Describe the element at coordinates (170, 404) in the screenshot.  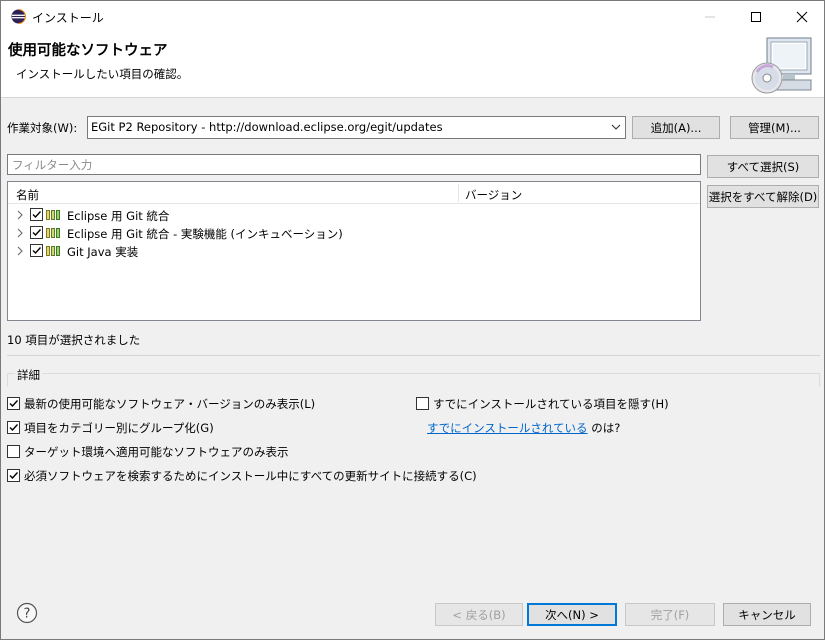
I see `show-latest-label: 最新の使用可能なソフトウェア・バージョンのみ表示(L)` at that location.